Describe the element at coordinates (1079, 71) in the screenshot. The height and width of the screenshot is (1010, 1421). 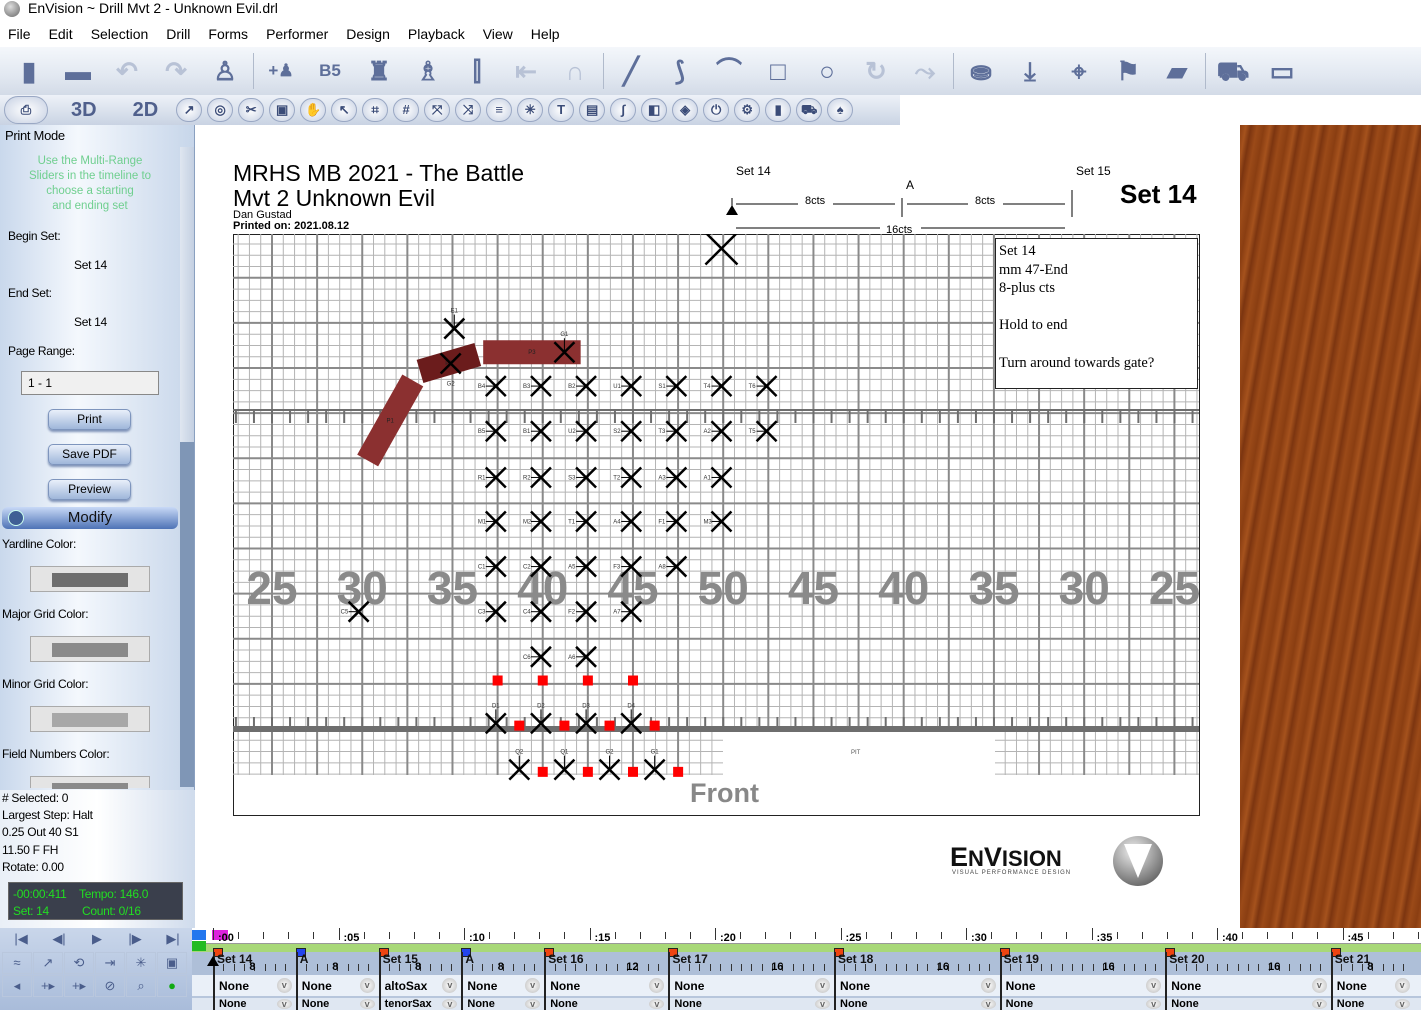
I see `map-icon: ⌖` at that location.